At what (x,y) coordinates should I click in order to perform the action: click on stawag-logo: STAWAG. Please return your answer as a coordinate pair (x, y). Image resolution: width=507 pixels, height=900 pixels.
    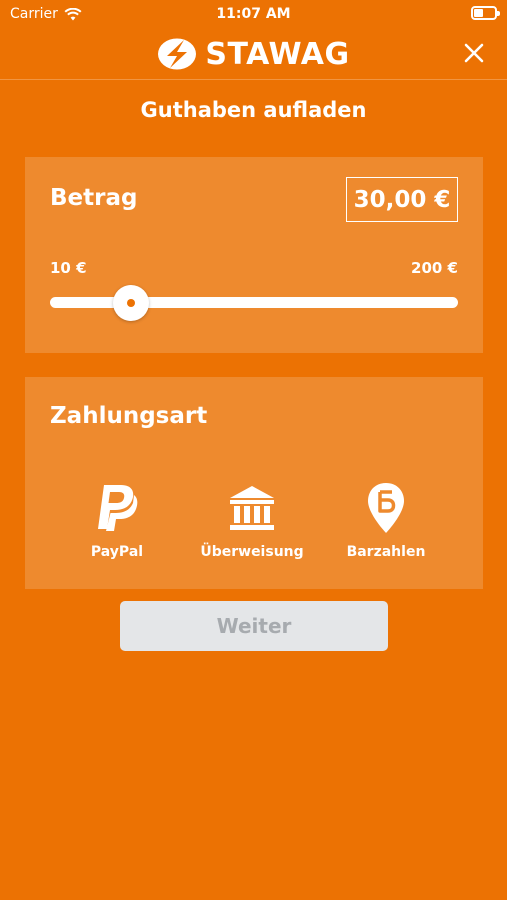
    Looking at the image, I should click on (253, 54).